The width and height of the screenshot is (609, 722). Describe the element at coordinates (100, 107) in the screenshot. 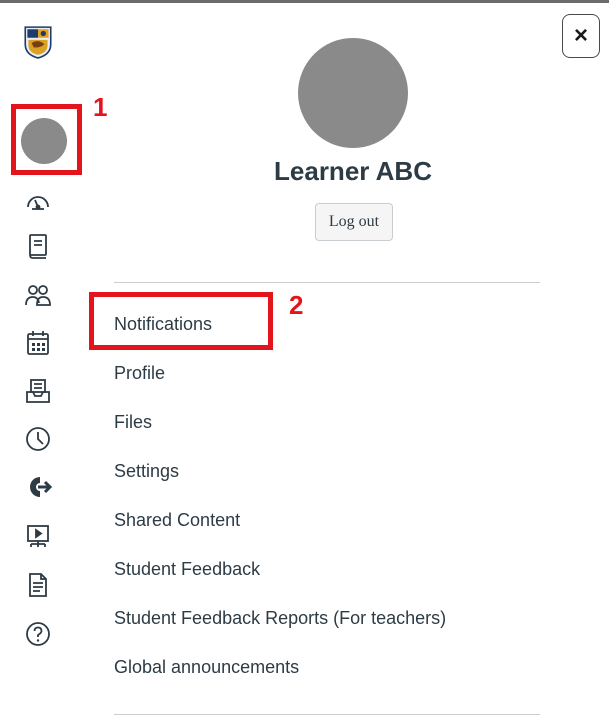

I see `callout-number-1: 1` at that location.